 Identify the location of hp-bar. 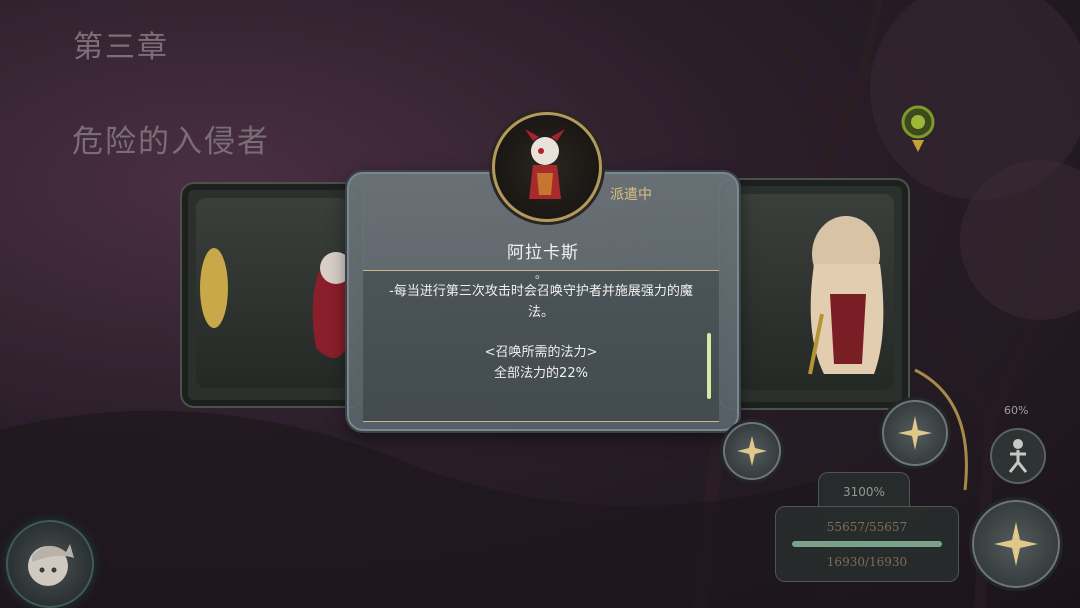
(867, 544).